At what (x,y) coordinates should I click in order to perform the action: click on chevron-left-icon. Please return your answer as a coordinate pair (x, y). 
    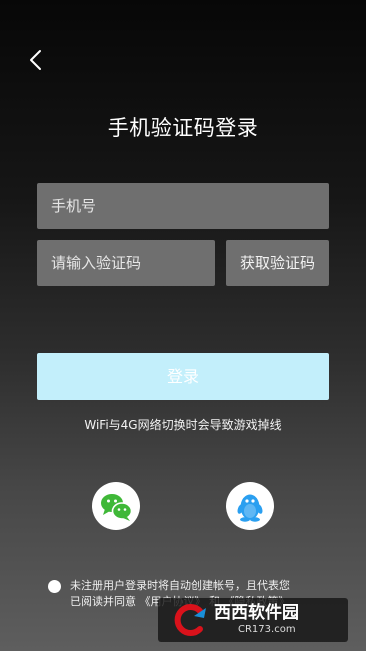
    Looking at the image, I should click on (38, 60).